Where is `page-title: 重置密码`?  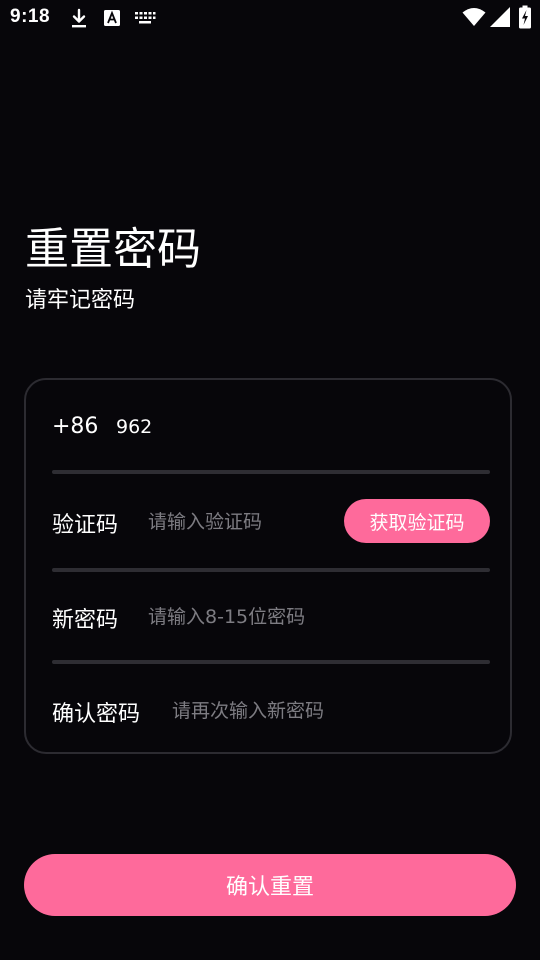 page-title: 重置密码 is located at coordinates (113, 249).